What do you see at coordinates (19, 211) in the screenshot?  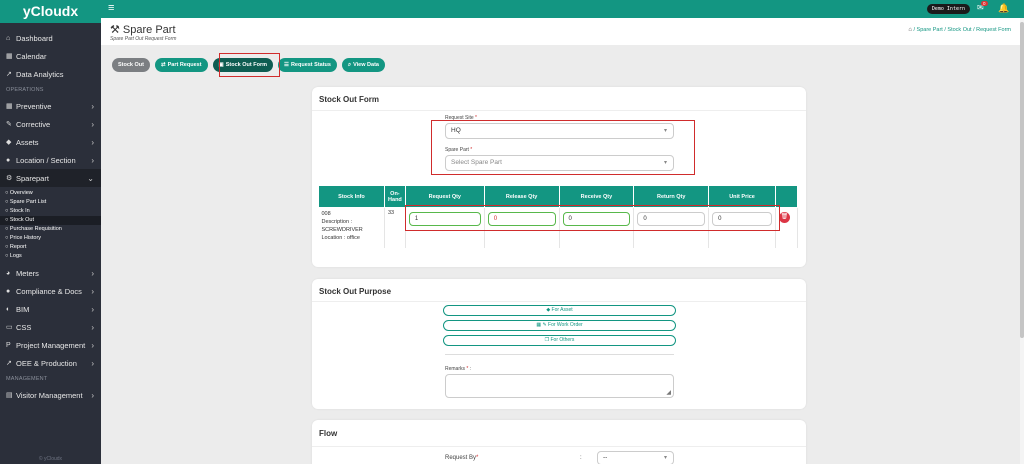 I see `sidebar-subitem-label: Stock In` at bounding box center [19, 211].